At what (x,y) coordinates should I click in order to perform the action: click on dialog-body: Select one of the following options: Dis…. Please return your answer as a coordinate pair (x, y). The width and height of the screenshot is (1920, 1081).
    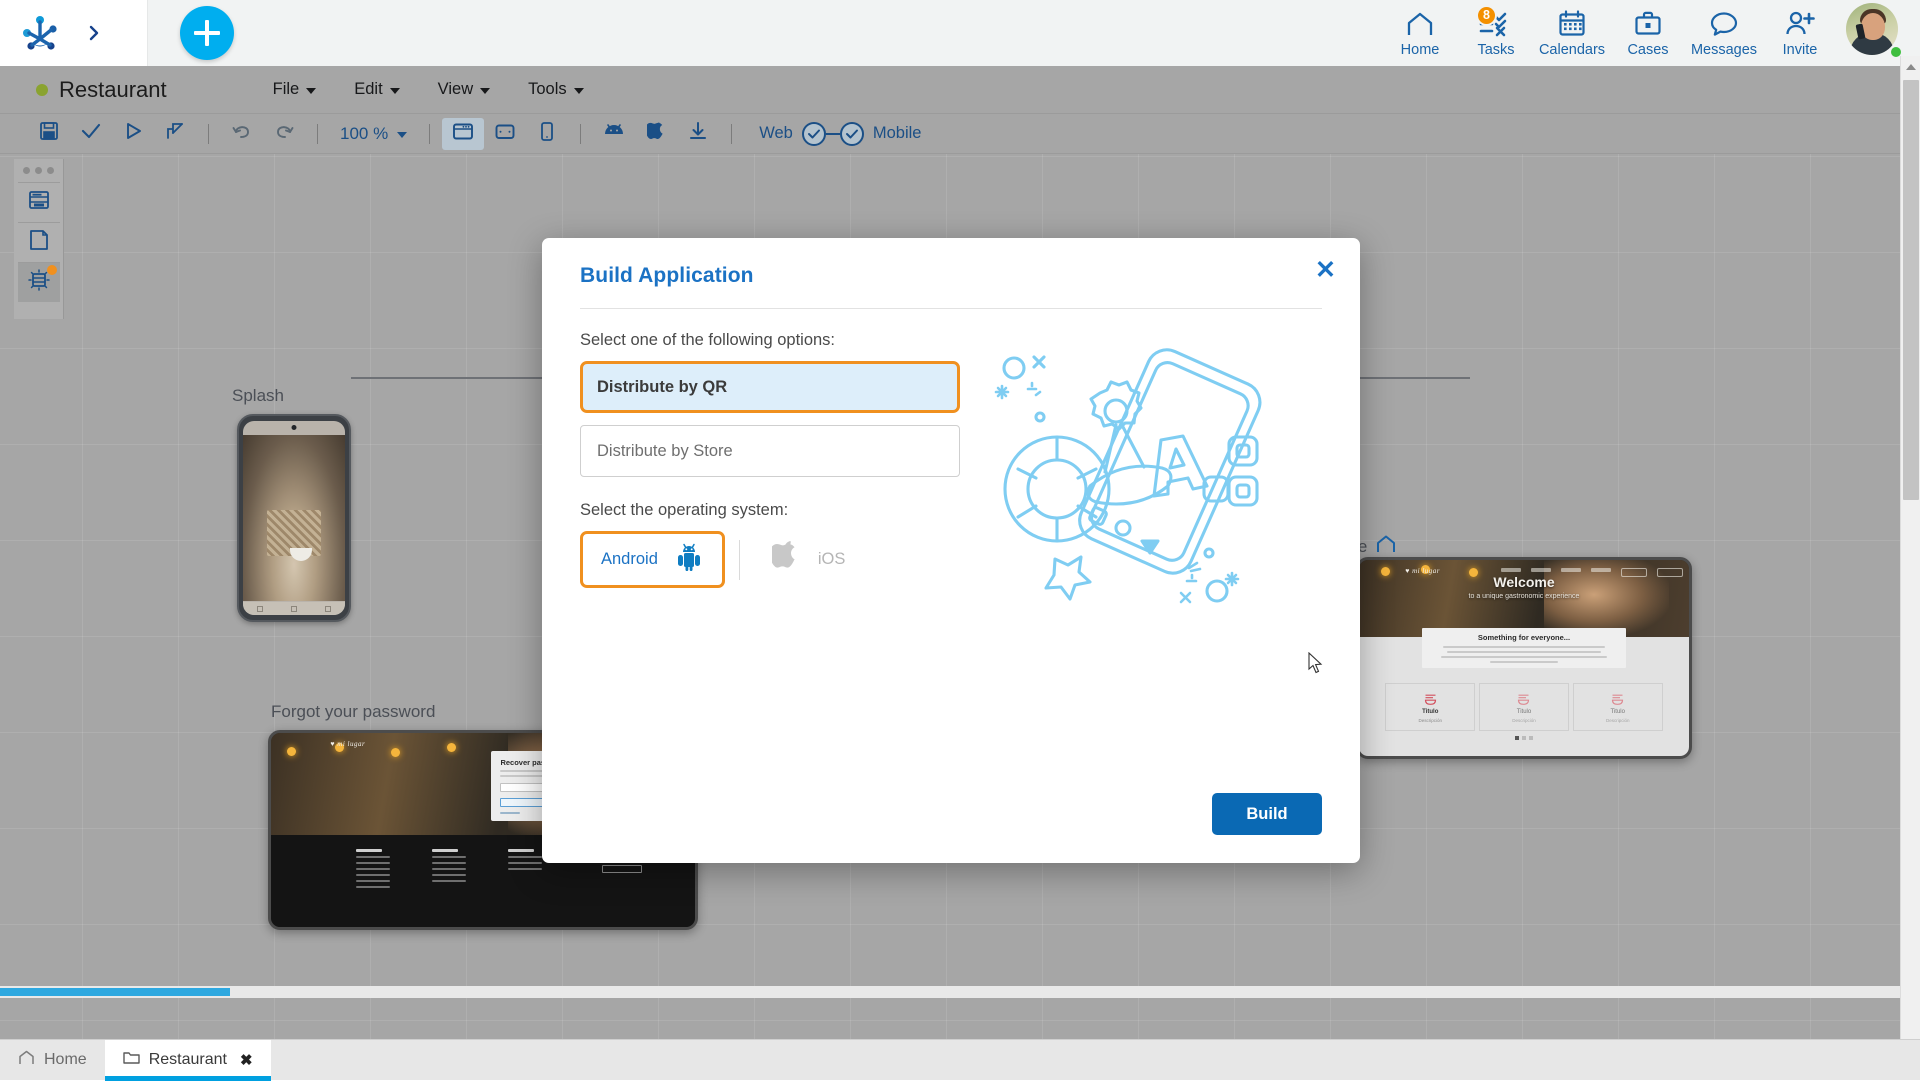
    Looking at the image, I should click on (951, 462).